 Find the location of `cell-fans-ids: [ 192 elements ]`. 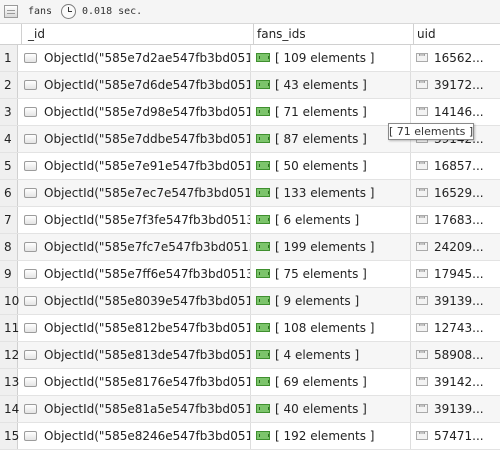

cell-fans-ids: [ 192 elements ] is located at coordinates (332, 436).